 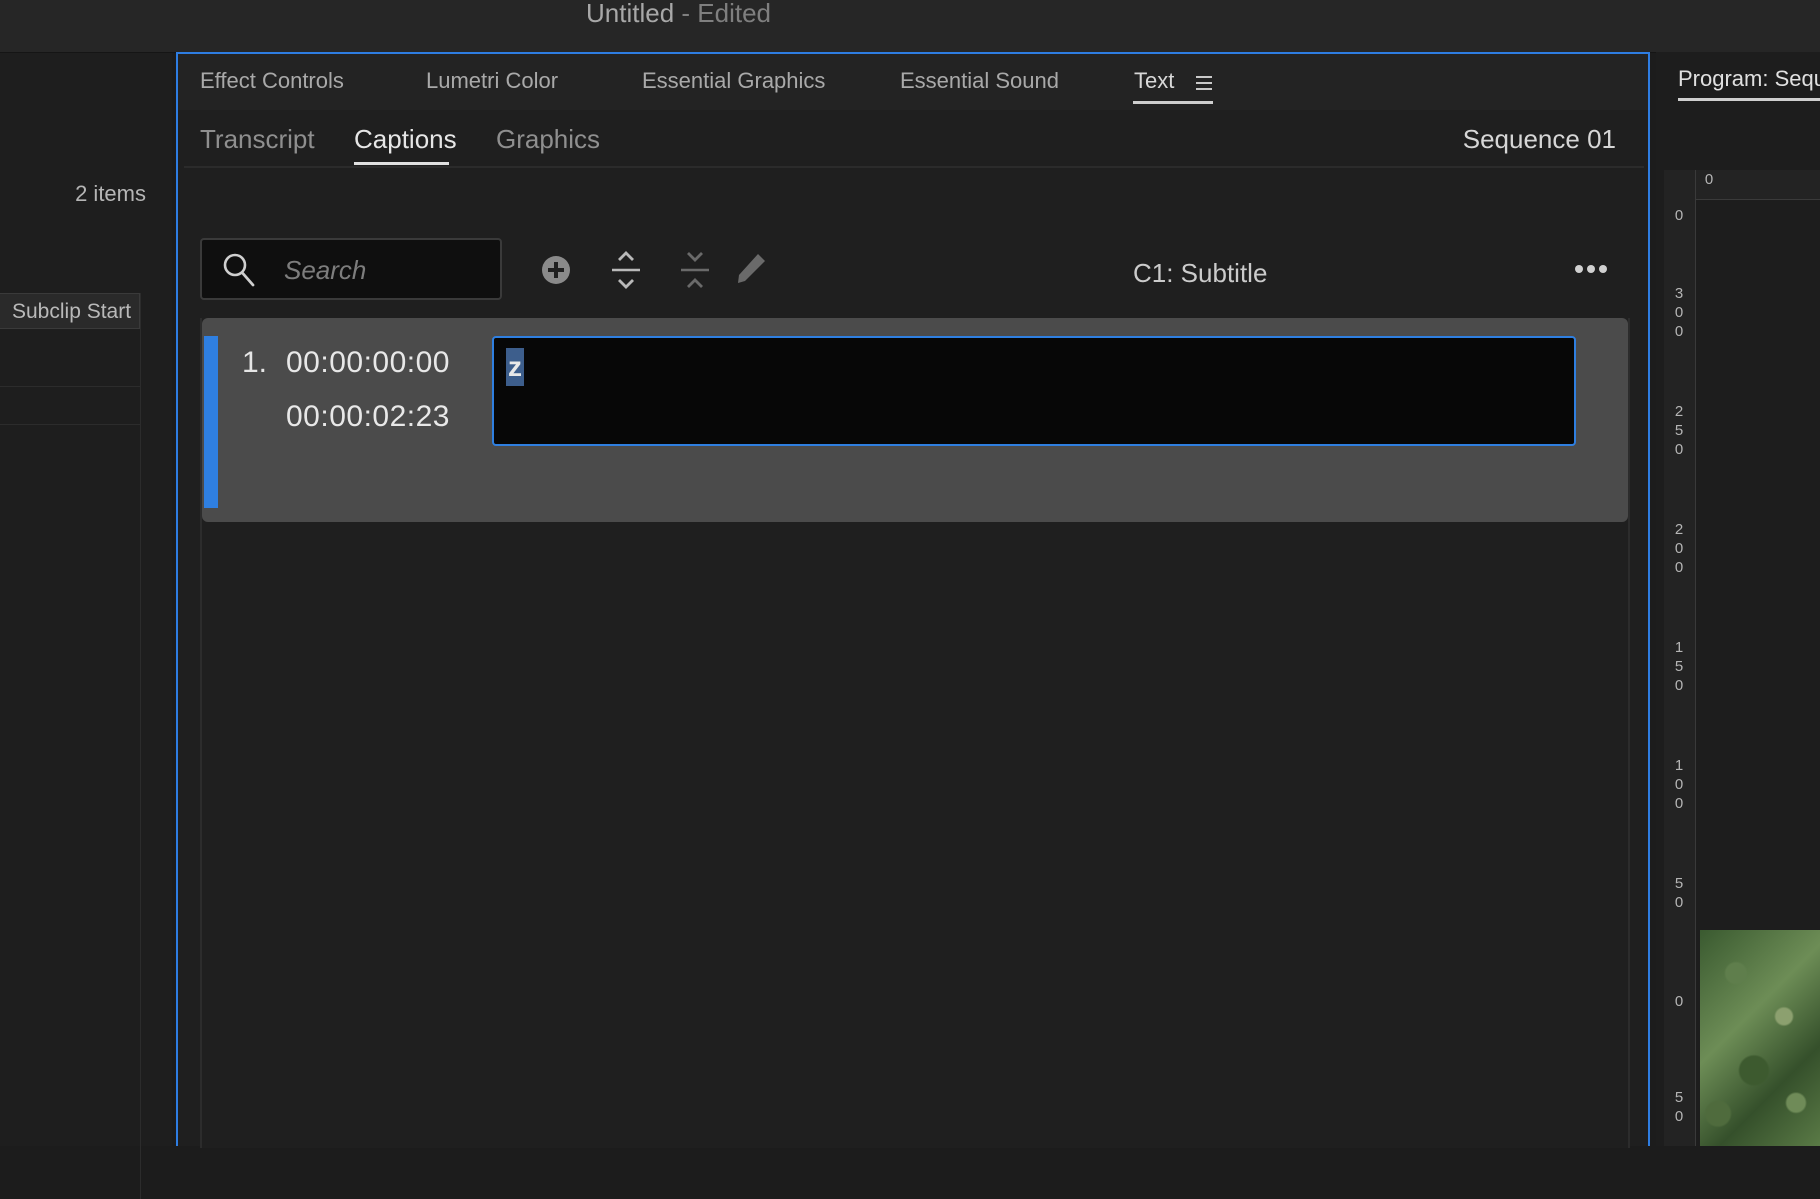 What do you see at coordinates (1539, 139) in the screenshot?
I see `sequence-name: Sequence 01` at bounding box center [1539, 139].